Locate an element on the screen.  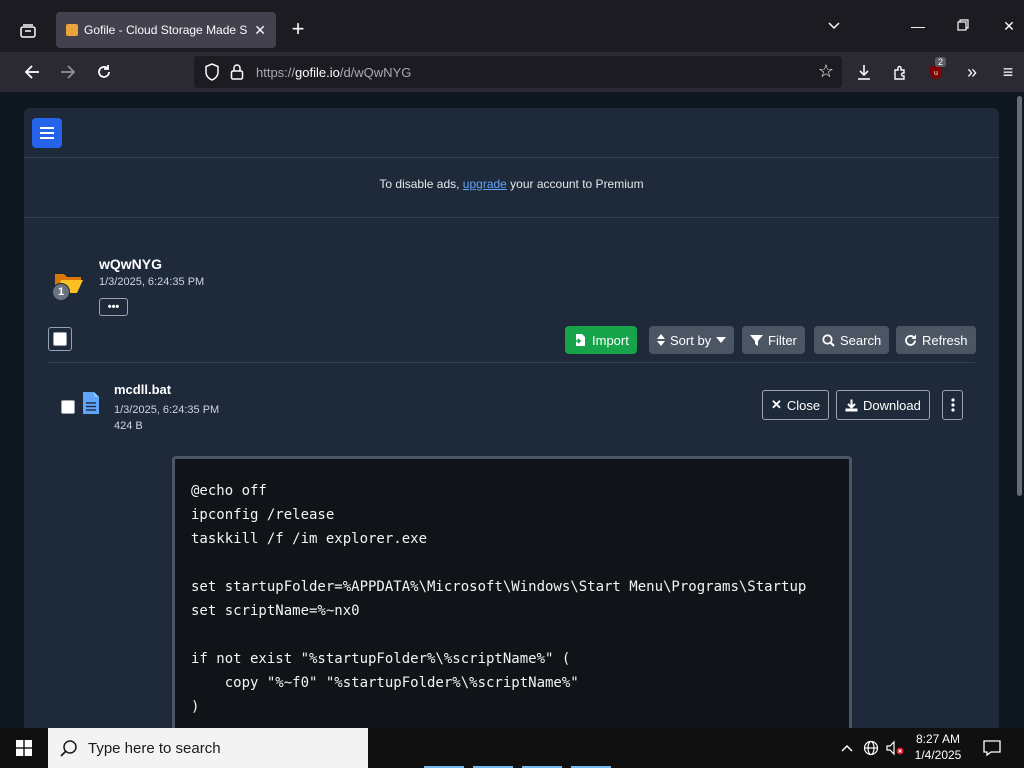
minimize-window-button: — is located at coordinates (918, 26).